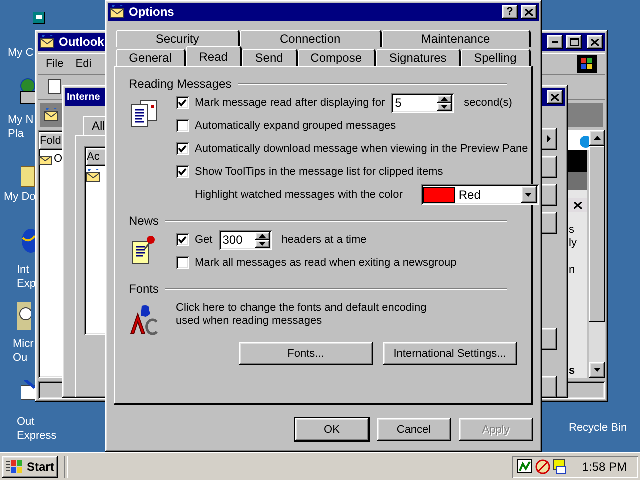 Image resolution: width=640 pixels, height=480 pixels. Describe the element at coordinates (39, 18) in the screenshot. I see `computer-icon` at that location.